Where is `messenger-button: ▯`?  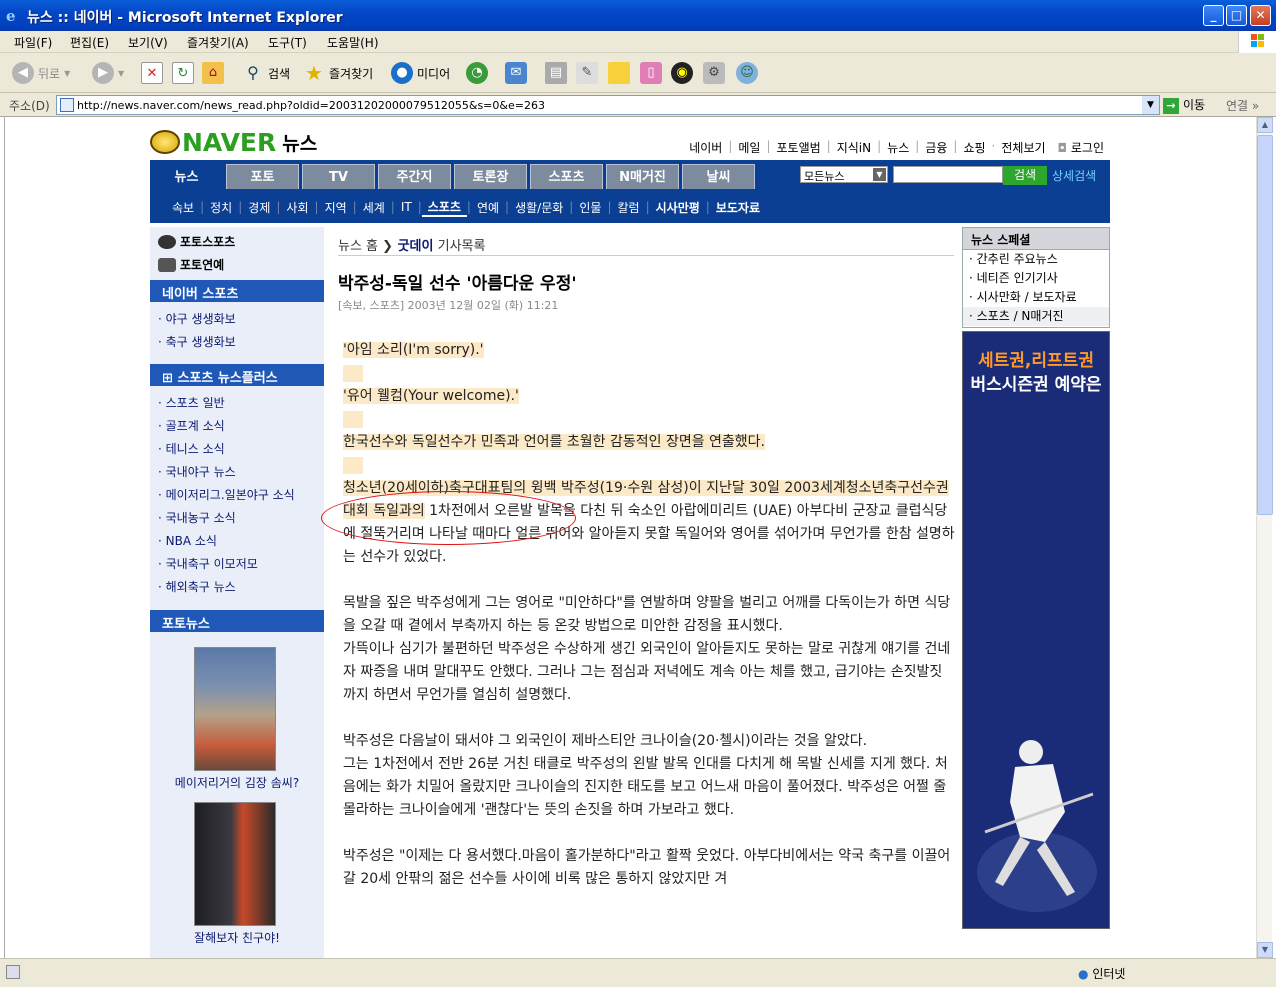
messenger-button: ▯ is located at coordinates (653, 73).